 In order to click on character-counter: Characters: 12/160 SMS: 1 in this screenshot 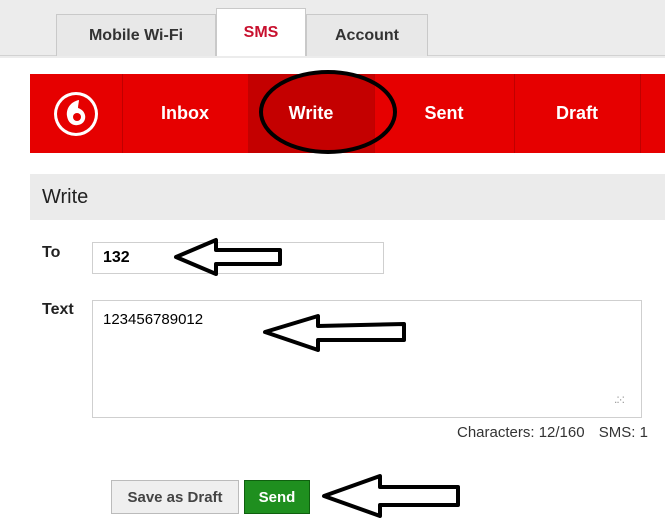, I will do `click(552, 432)`.